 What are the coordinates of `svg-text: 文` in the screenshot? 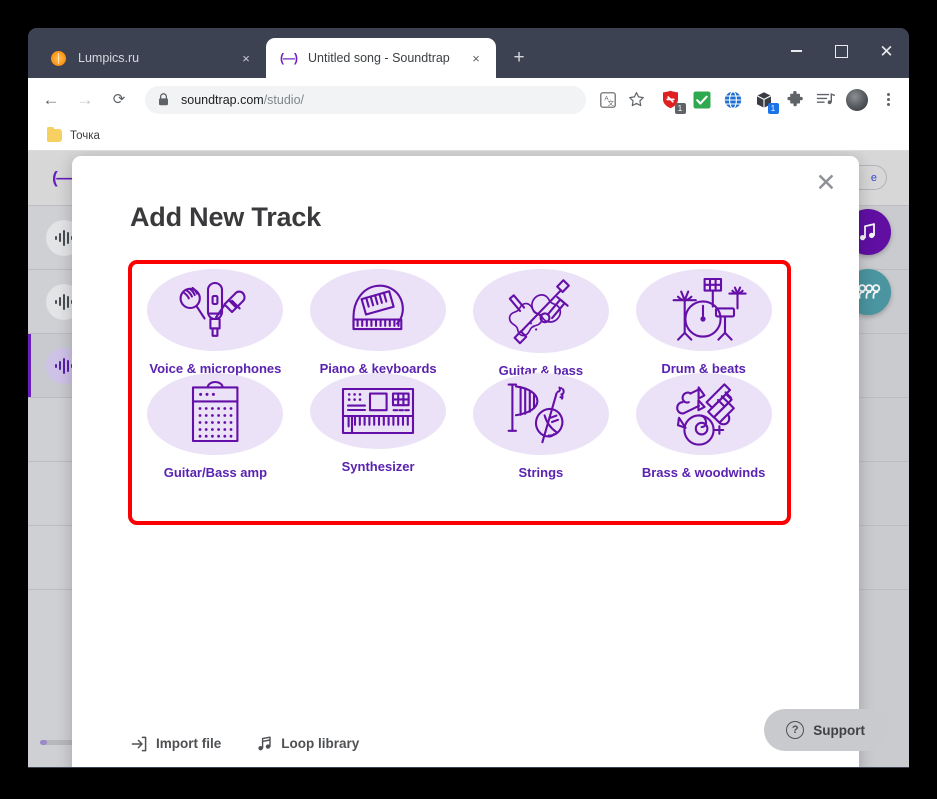 It's located at (611, 102).